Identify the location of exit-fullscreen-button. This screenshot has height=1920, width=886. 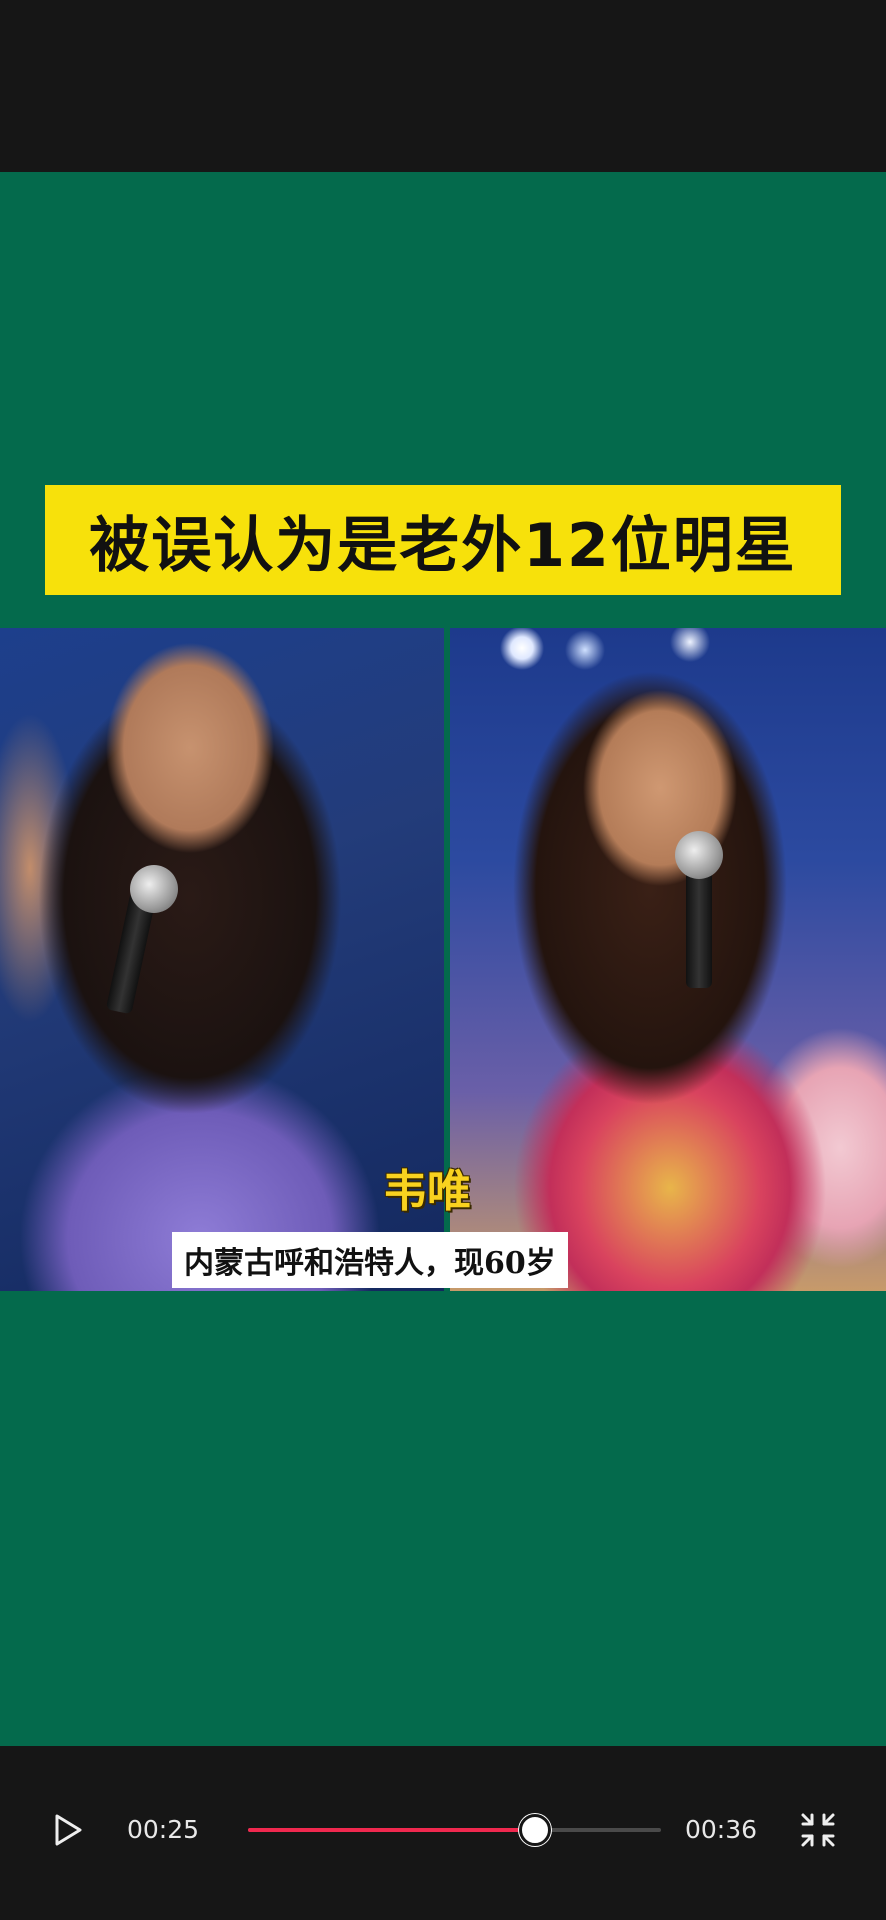
(818, 1830).